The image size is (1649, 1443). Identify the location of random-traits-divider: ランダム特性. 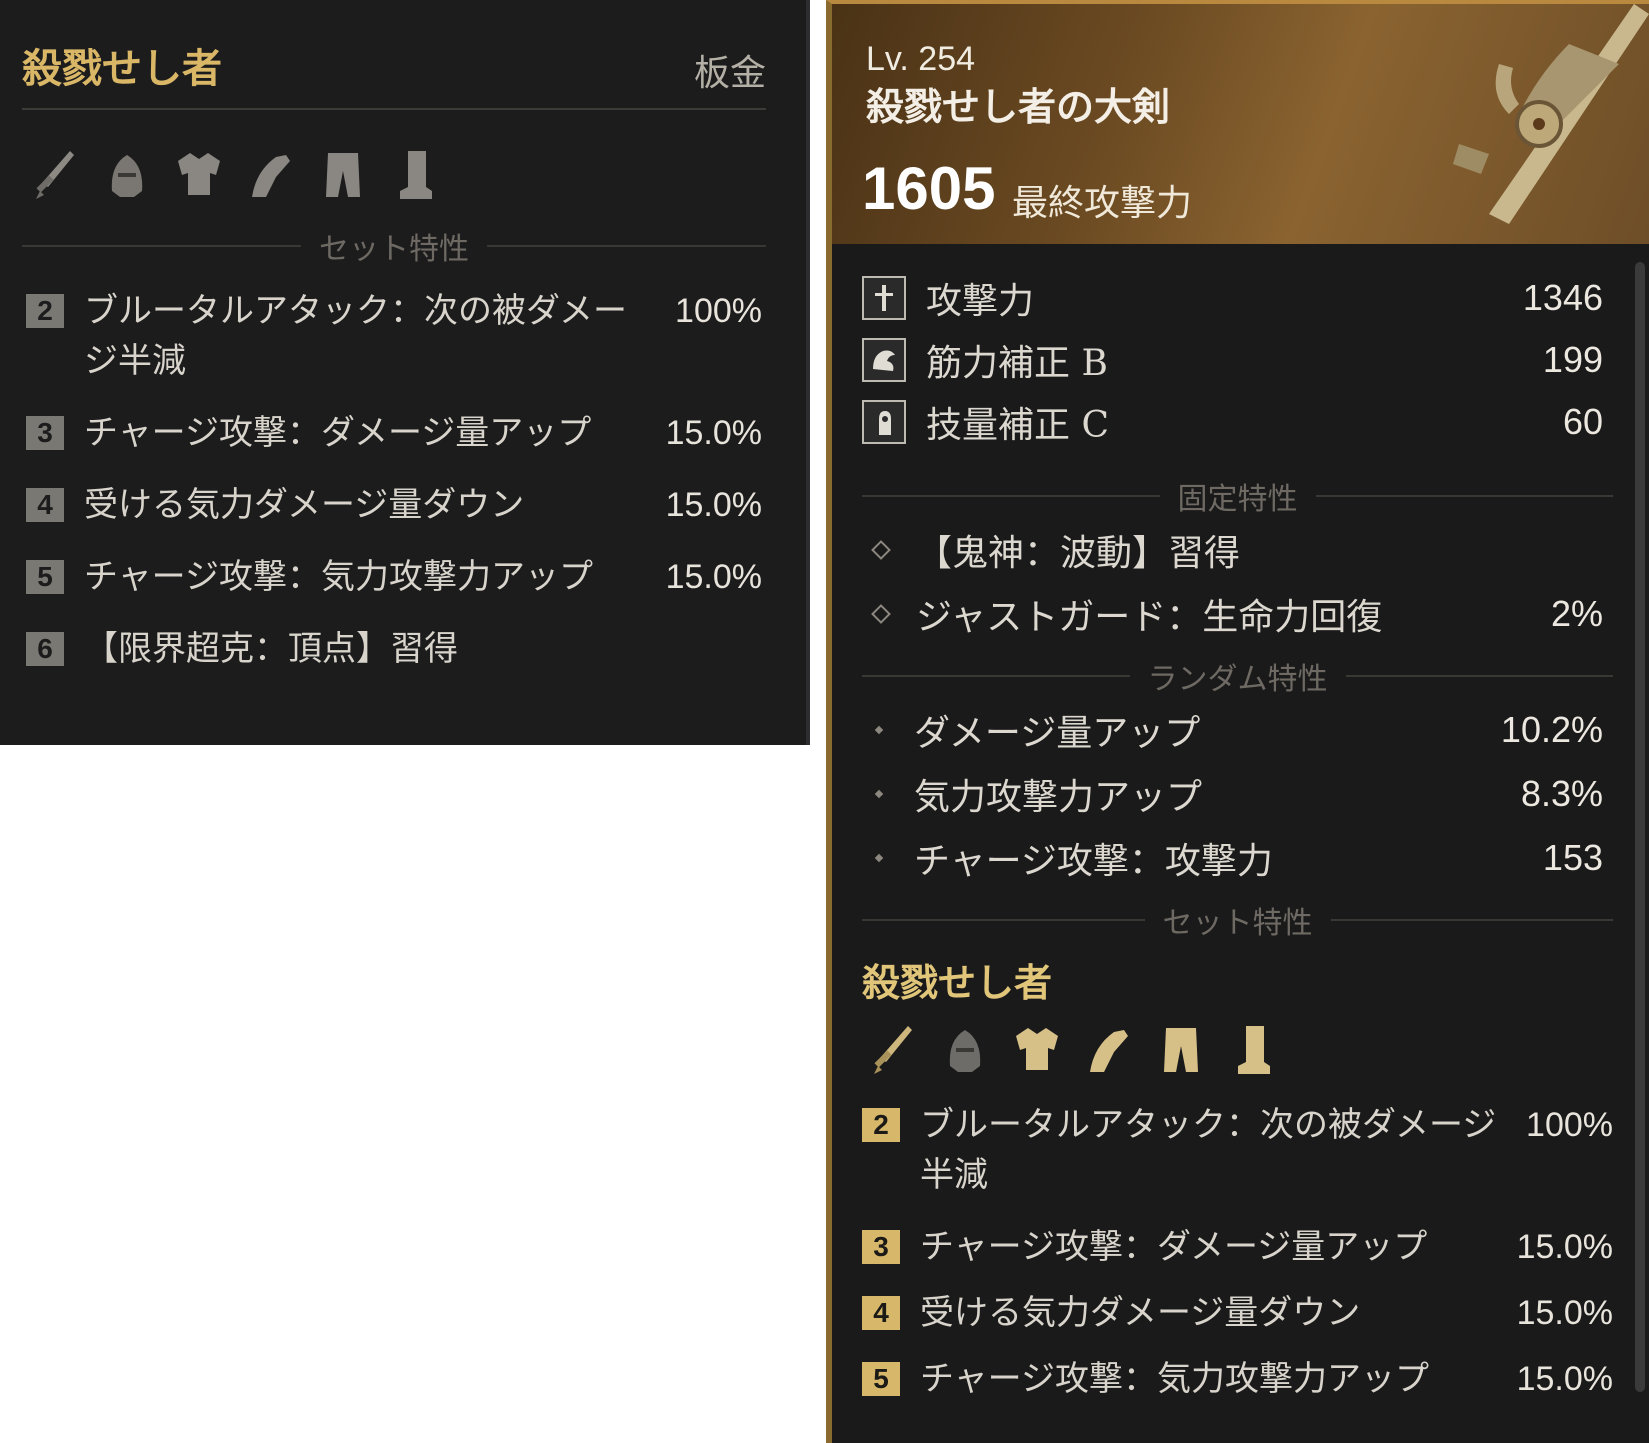
(1237, 676).